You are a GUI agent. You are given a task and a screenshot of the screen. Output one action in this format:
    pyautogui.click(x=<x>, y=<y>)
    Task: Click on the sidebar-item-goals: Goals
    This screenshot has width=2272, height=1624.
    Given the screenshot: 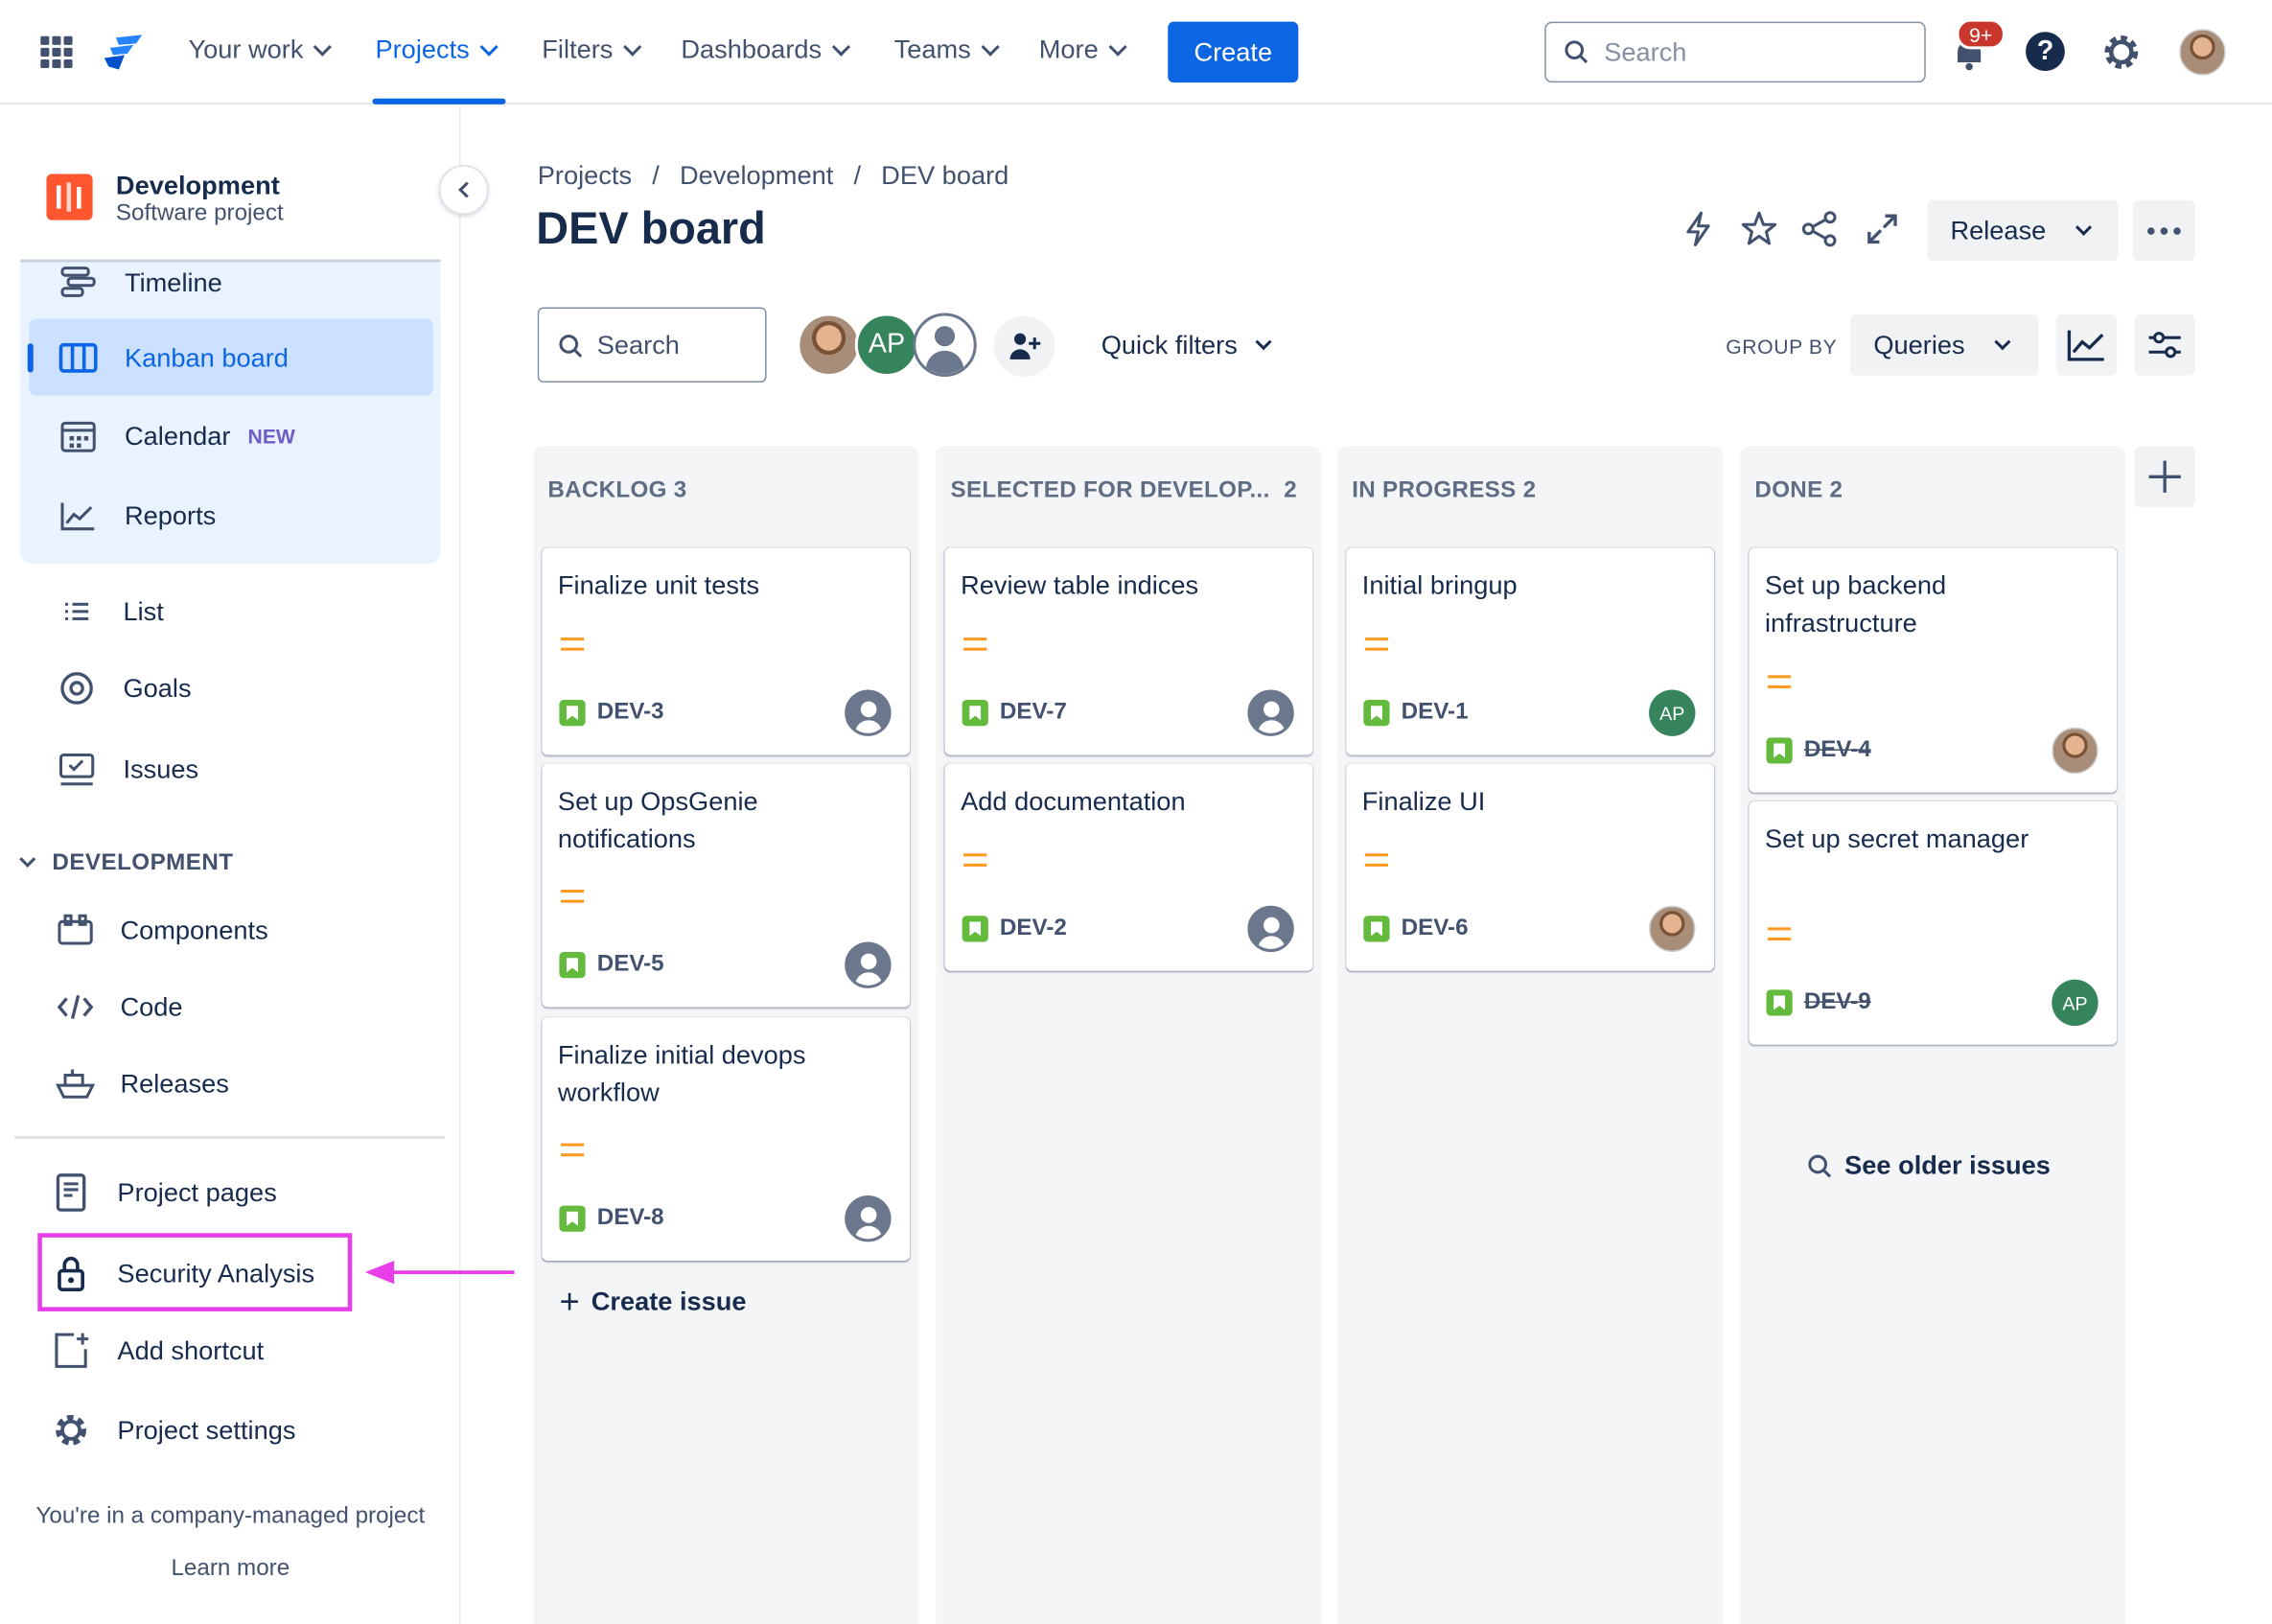 What is the action you would take?
    pyautogui.click(x=124, y=688)
    